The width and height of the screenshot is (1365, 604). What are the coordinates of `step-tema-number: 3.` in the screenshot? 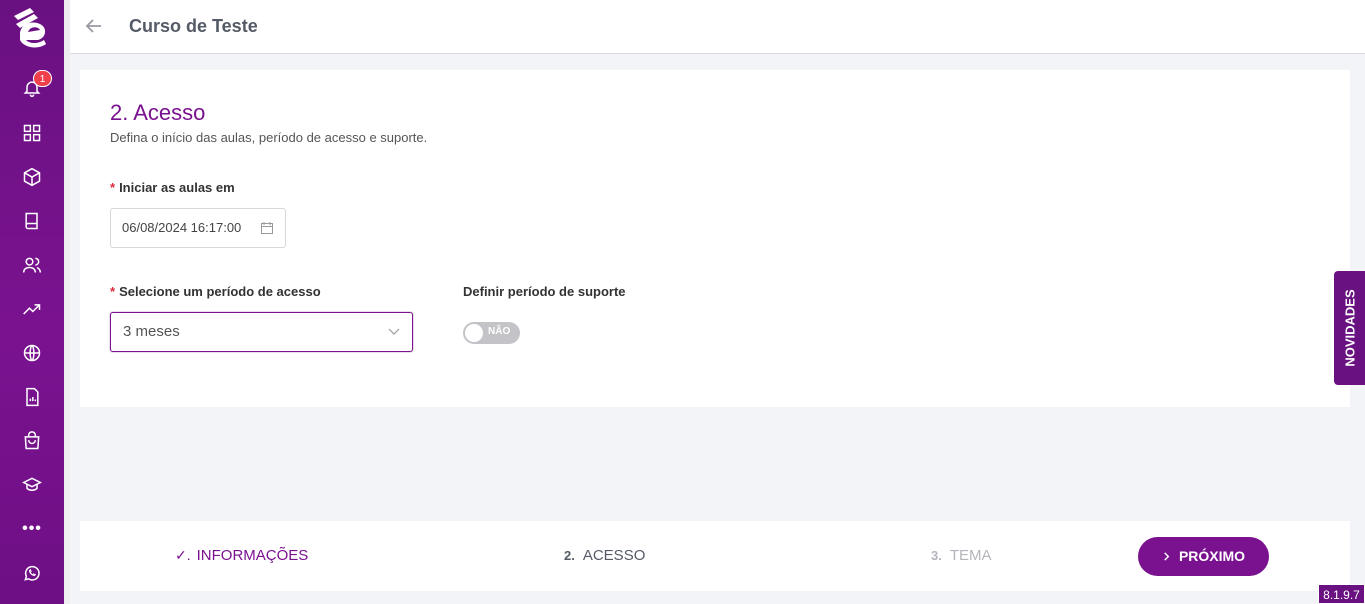 It's located at (936, 555).